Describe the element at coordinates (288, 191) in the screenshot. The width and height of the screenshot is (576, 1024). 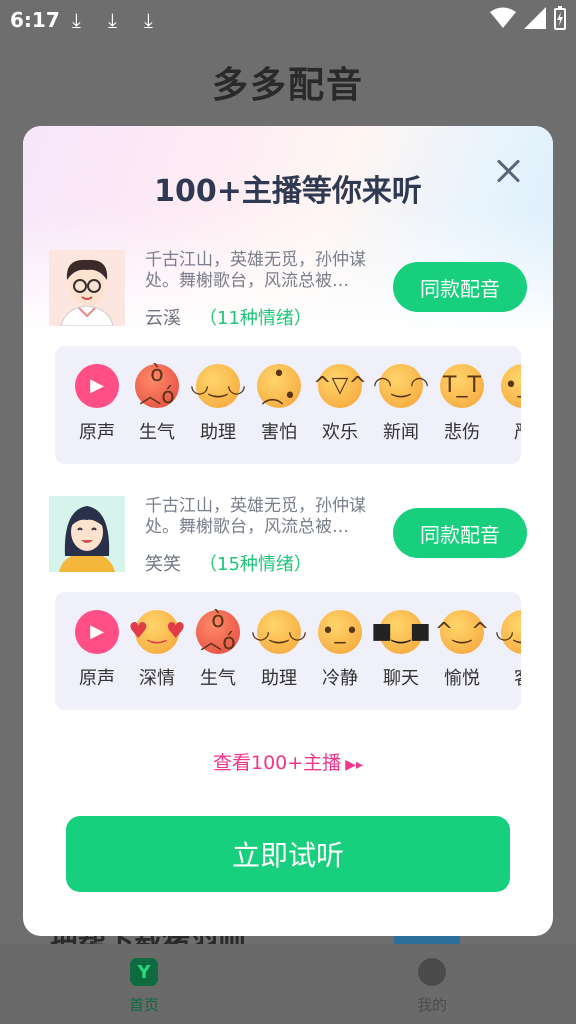
I see `dialog-title: 100+主播等你来听` at that location.